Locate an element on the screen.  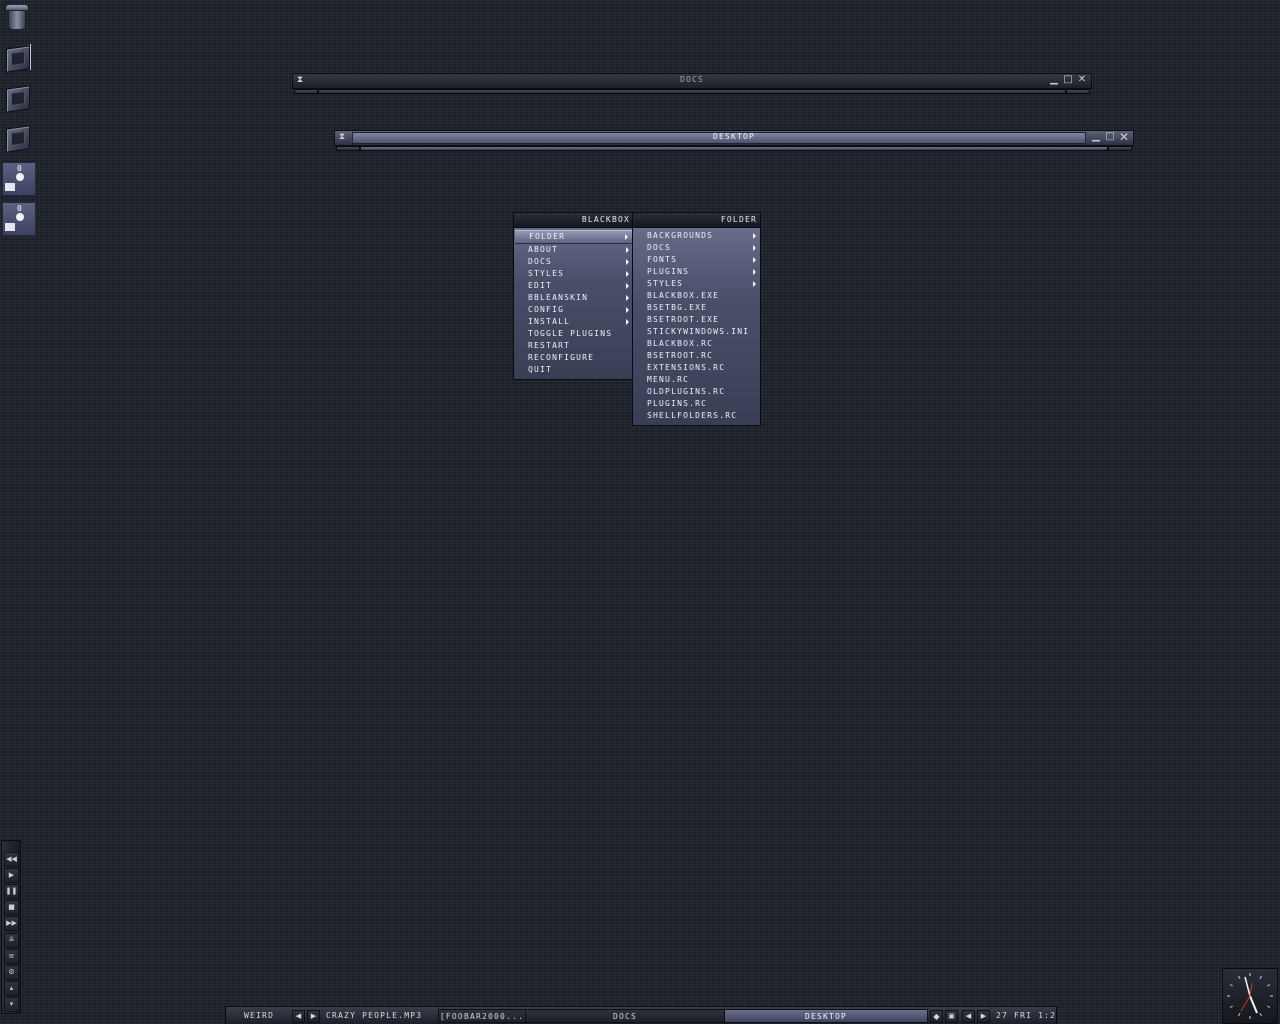
task-docs: DOCS is located at coordinates (625, 1016).